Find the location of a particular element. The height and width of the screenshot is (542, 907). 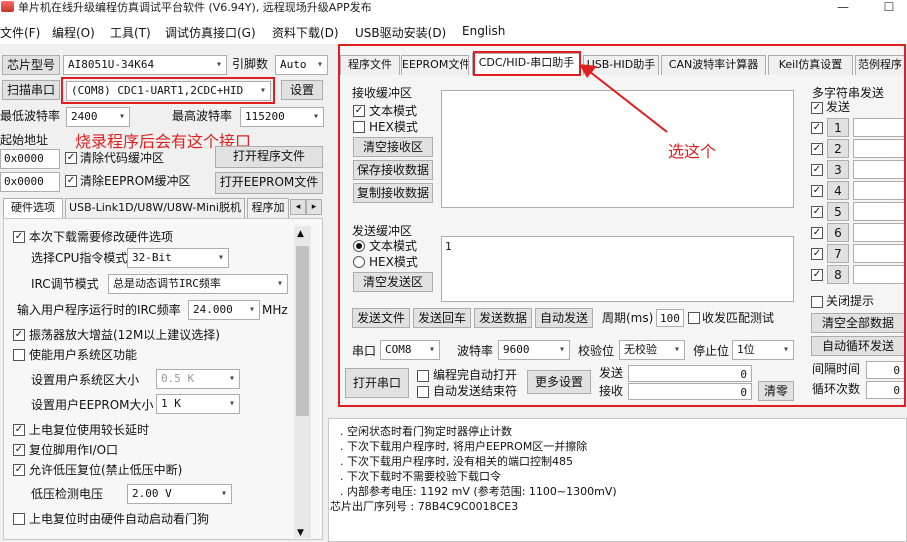

long-delay-label: 上电复位使用较长延时 is located at coordinates (89, 430).